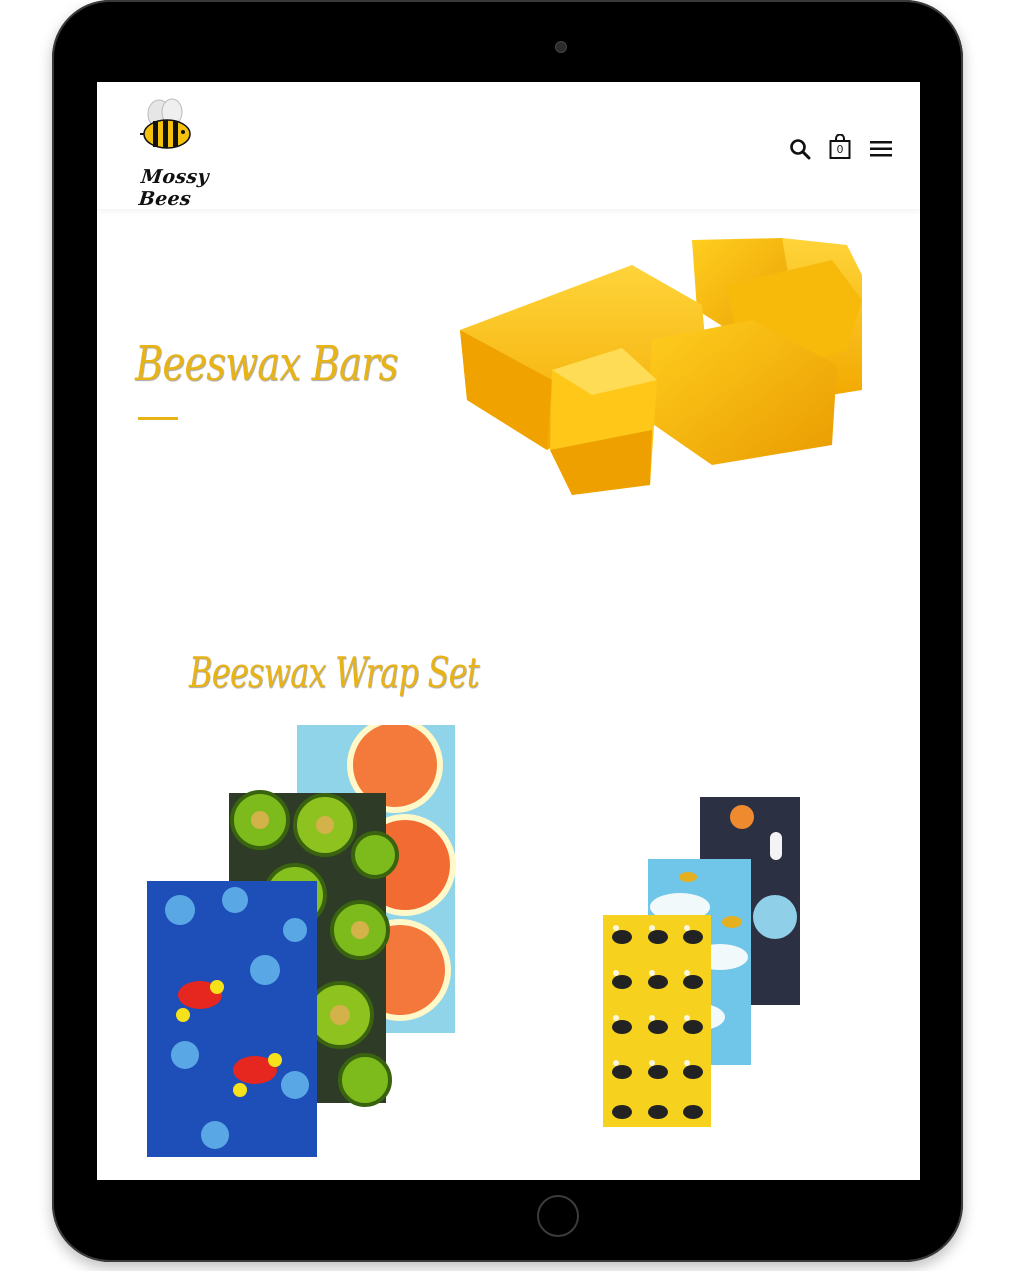 Image resolution: width=1016 pixels, height=1271 pixels. Describe the element at coordinates (558, 1216) in the screenshot. I see `home-button` at that location.